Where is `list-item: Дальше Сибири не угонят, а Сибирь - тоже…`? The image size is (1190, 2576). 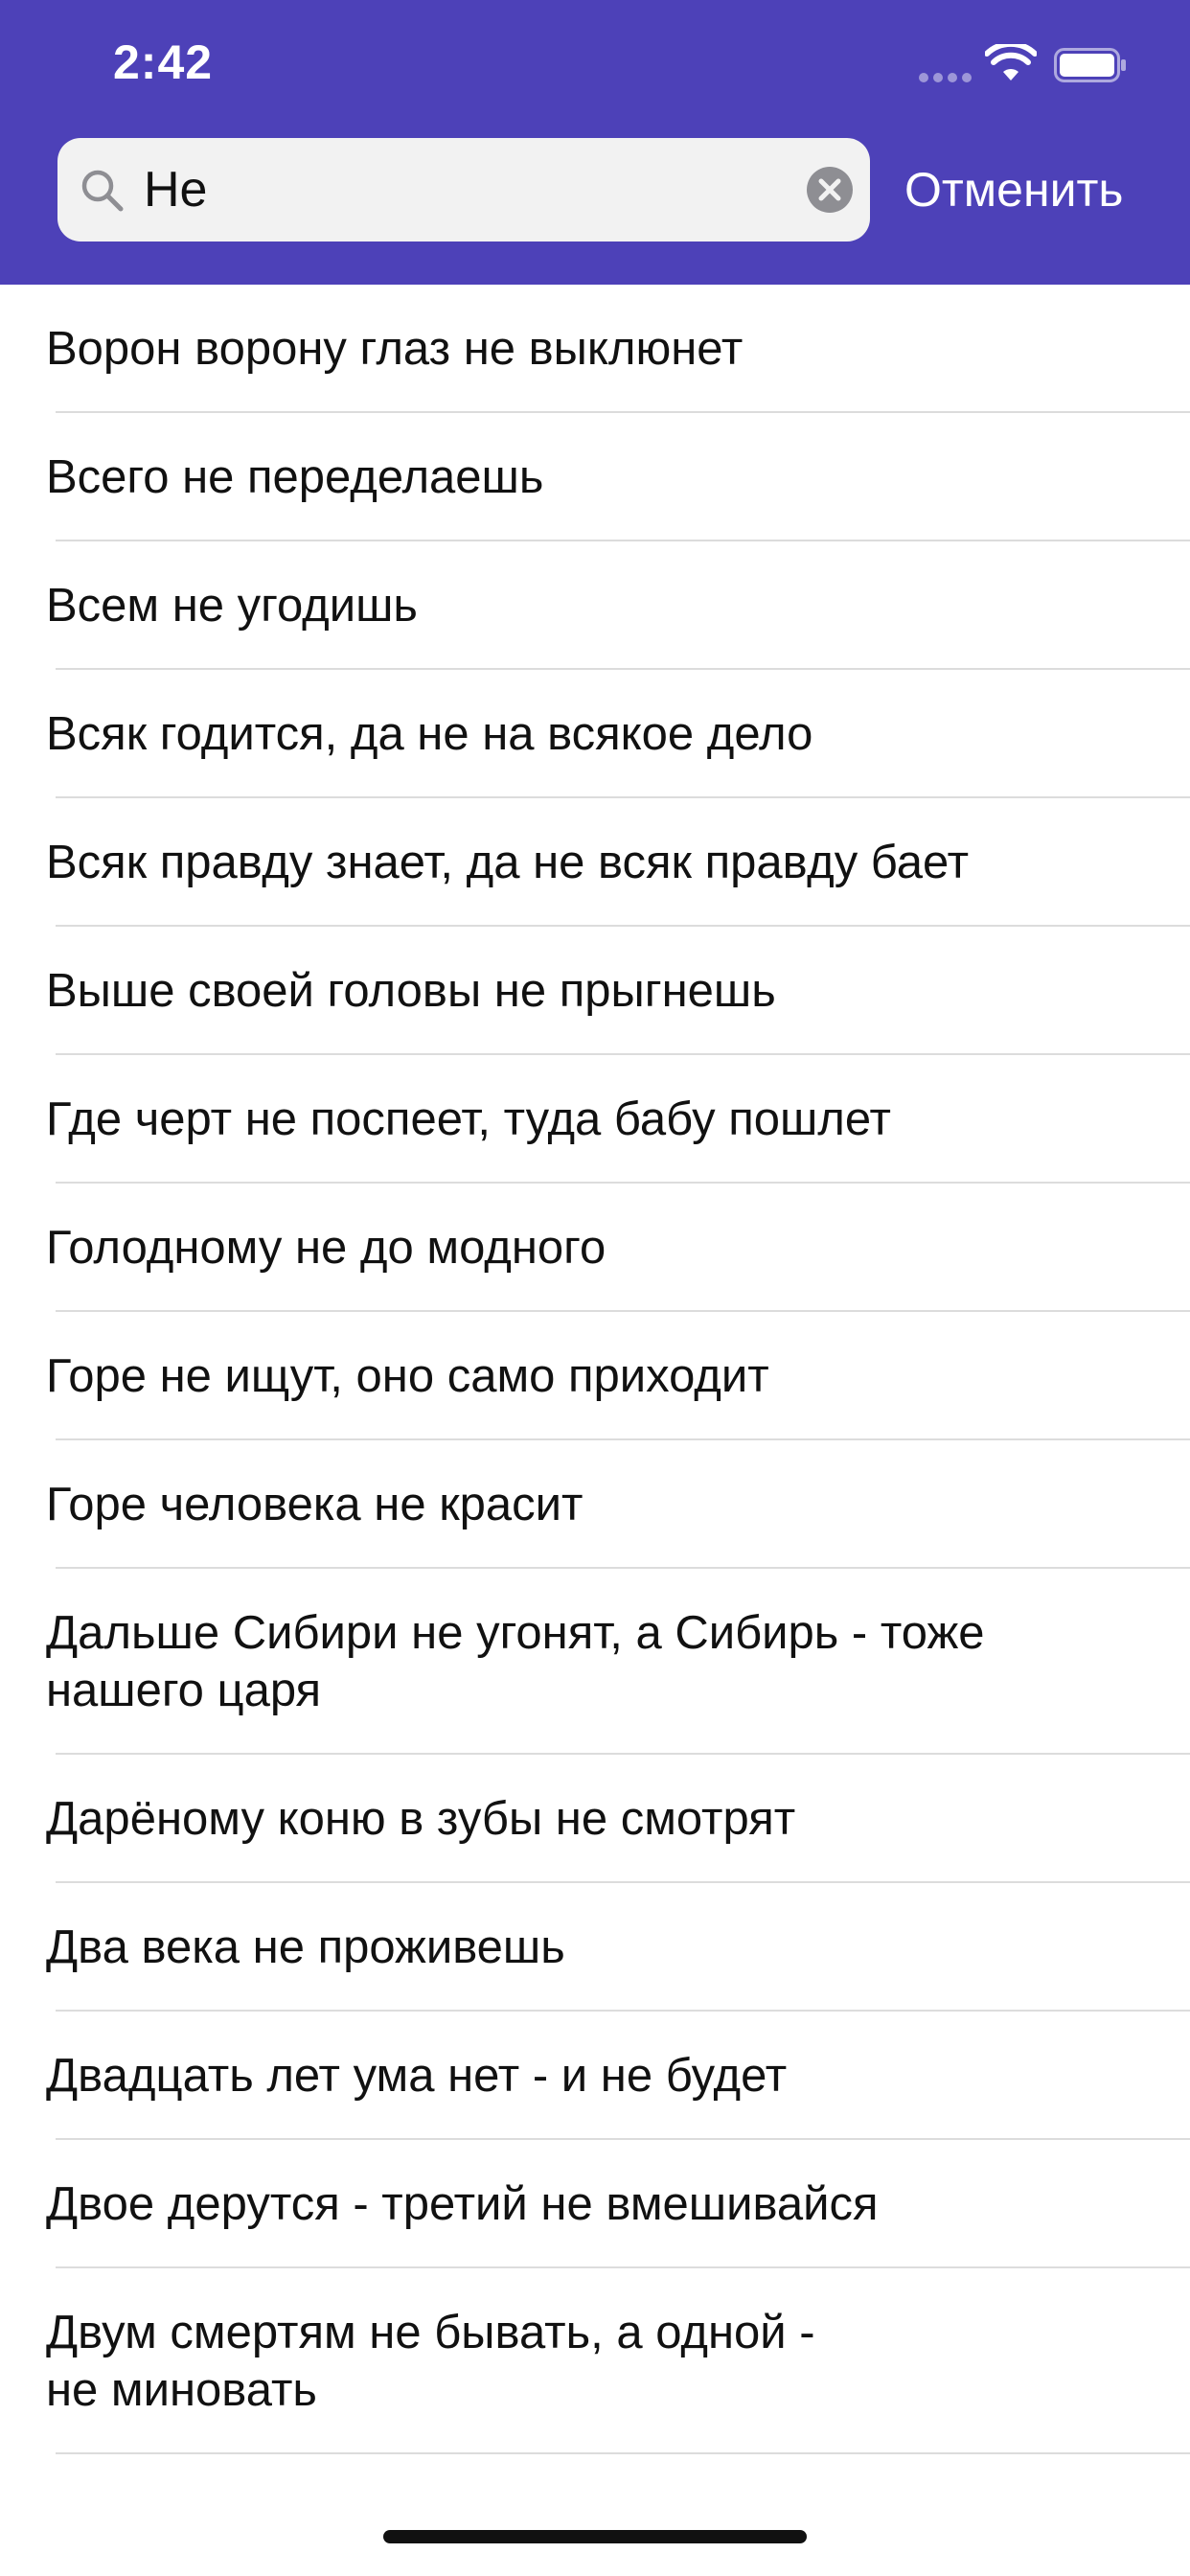
list-item: Дальше Сибири не угонят, а Сибирь - тоже… is located at coordinates (595, 1662).